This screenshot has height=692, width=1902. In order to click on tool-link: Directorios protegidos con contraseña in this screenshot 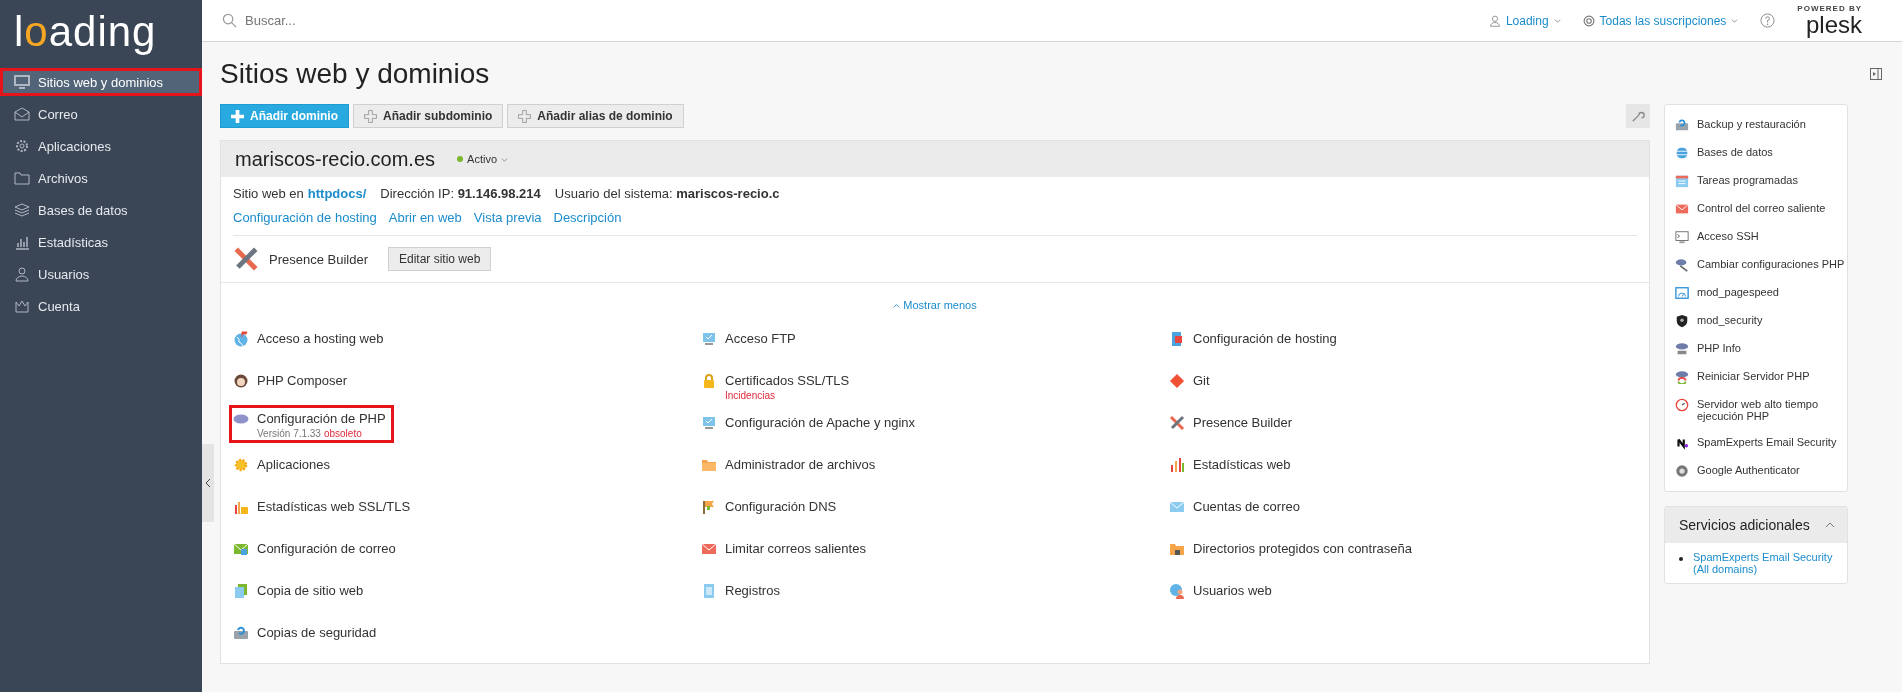, I will do `click(1302, 548)`.